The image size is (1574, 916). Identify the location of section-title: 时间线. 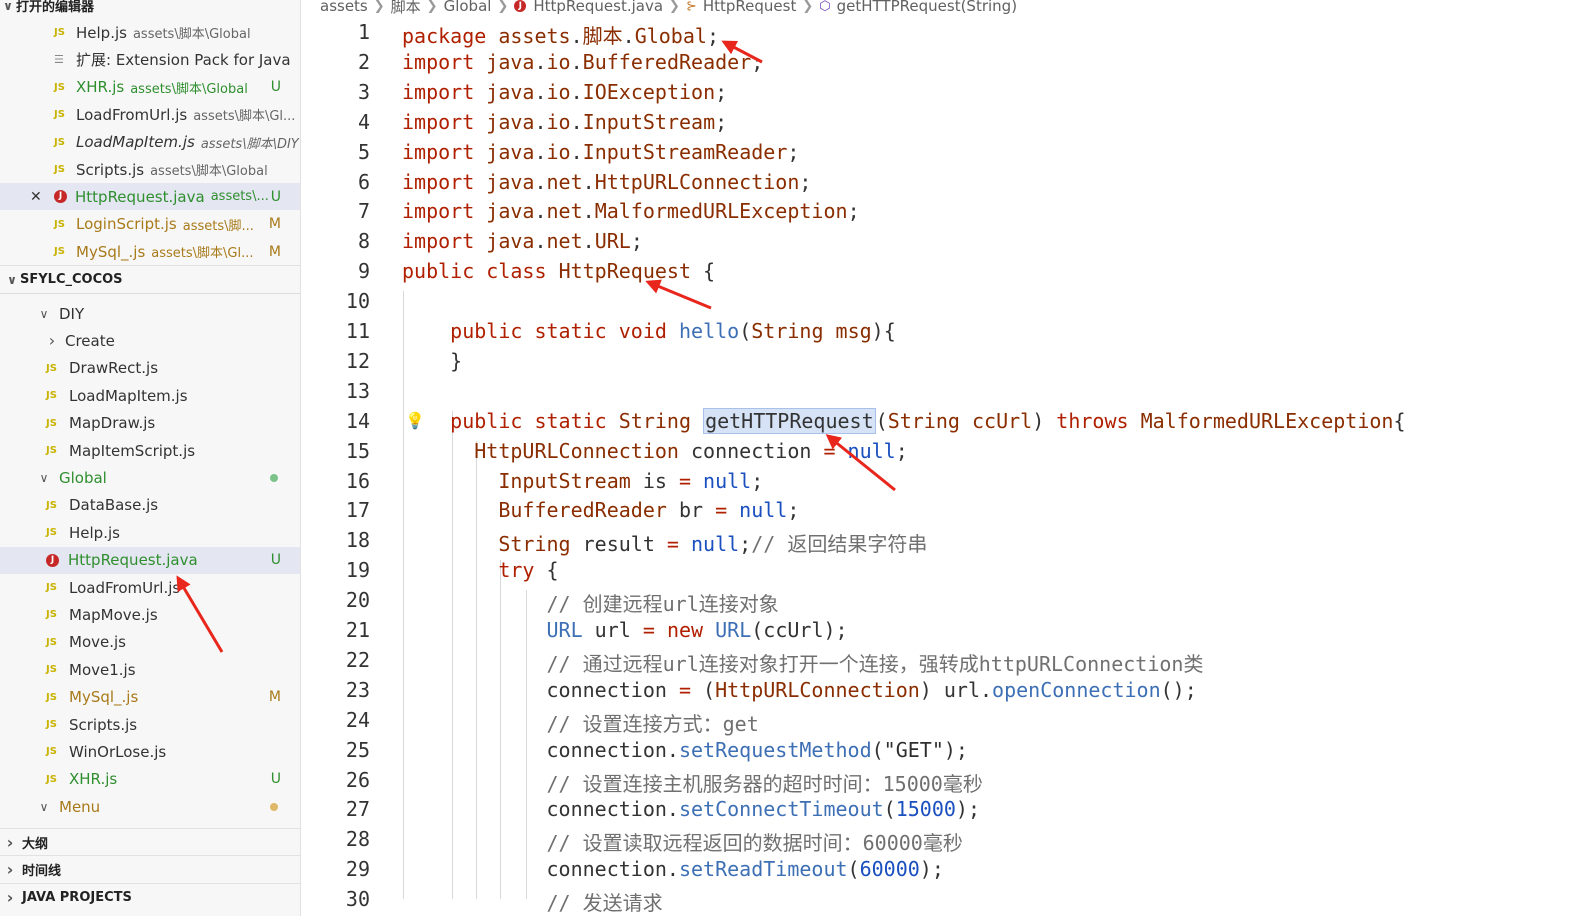
(42, 871).